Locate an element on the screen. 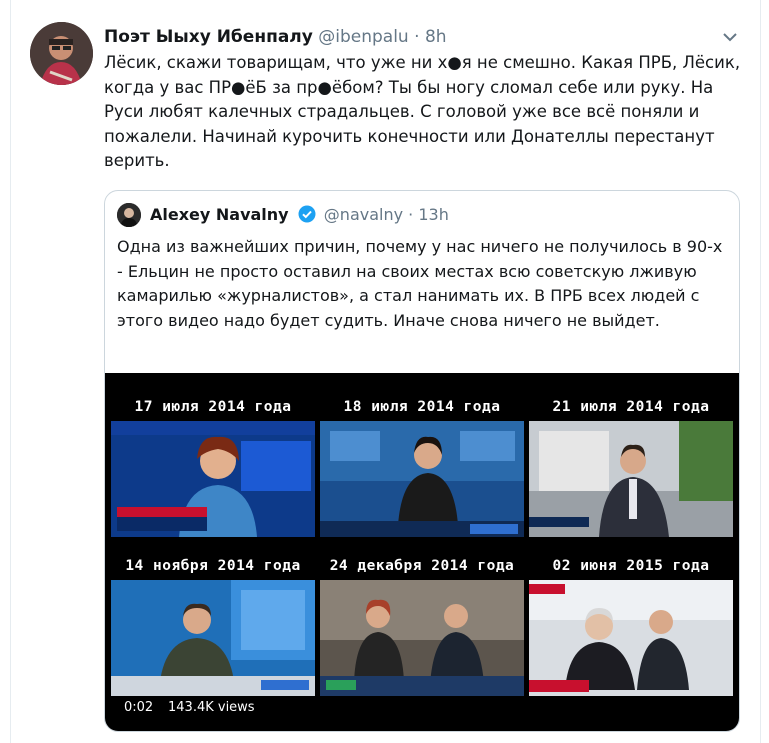  panel-date-label: 21 июля 2014 года is located at coordinates (631, 407).